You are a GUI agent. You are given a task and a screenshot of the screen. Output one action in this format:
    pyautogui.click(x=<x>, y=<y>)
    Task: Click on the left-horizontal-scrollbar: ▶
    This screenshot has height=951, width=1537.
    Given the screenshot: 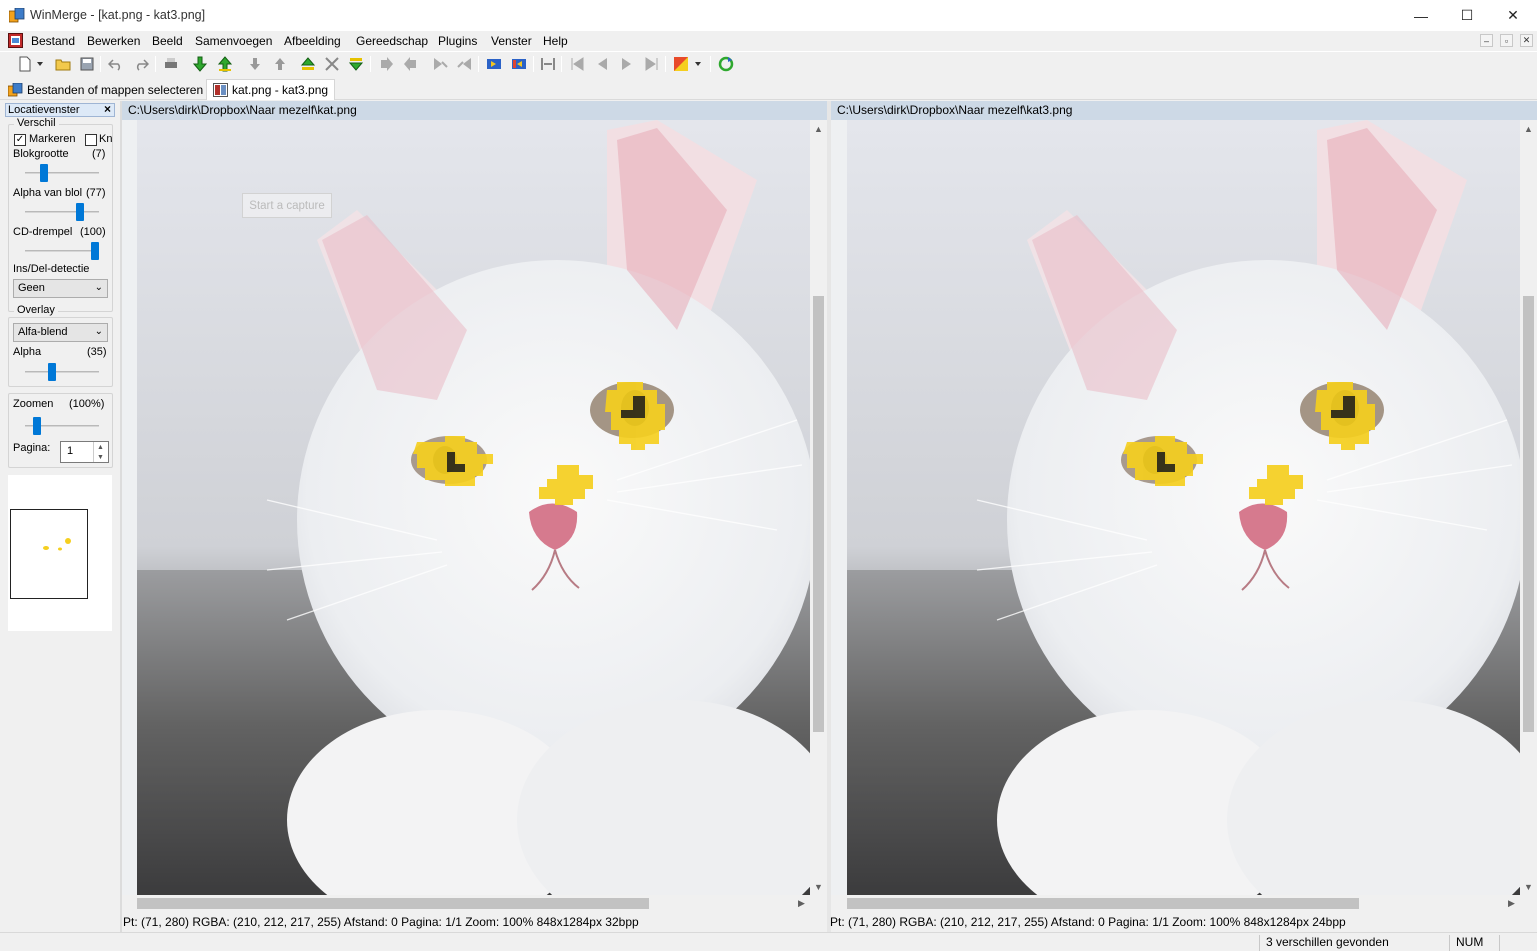 What is the action you would take?
    pyautogui.click(x=466, y=903)
    